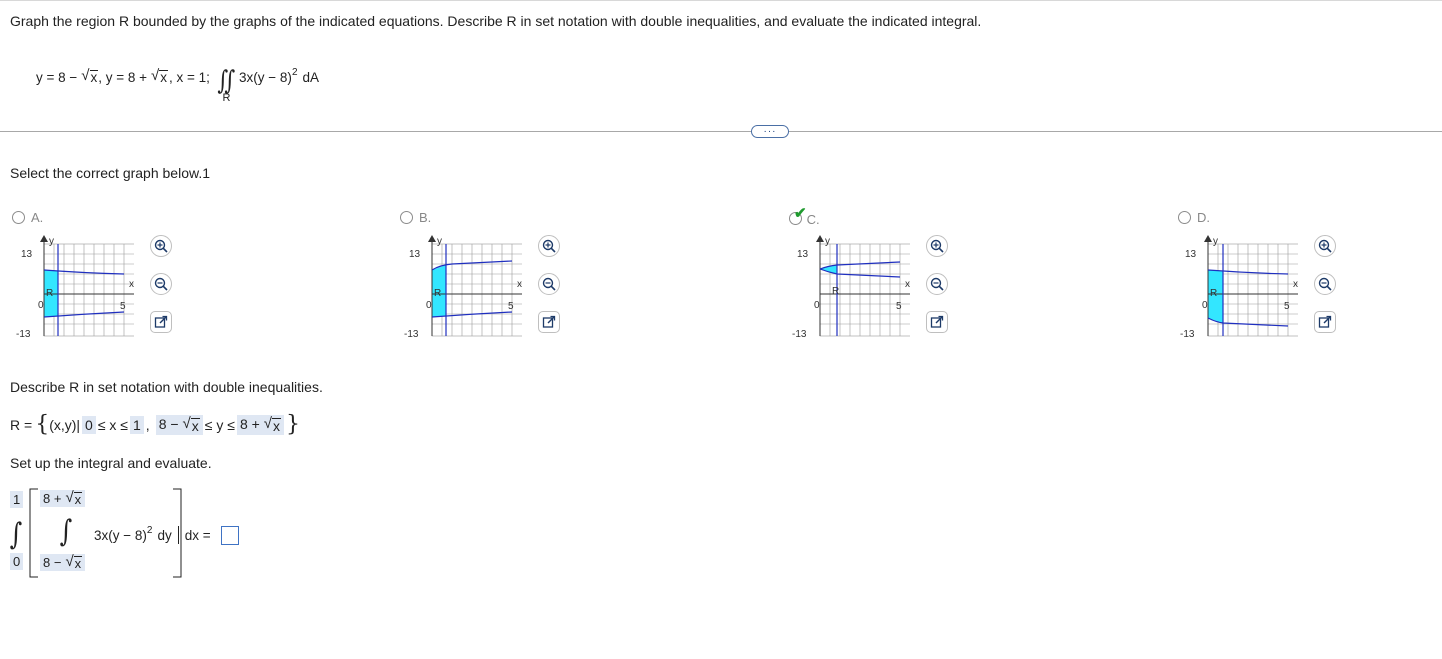 Image resolution: width=1442 pixels, height=659 pixels. Describe the element at coordinates (189, 77) in the screenshot. I see `equation-3: , x = 1;` at that location.